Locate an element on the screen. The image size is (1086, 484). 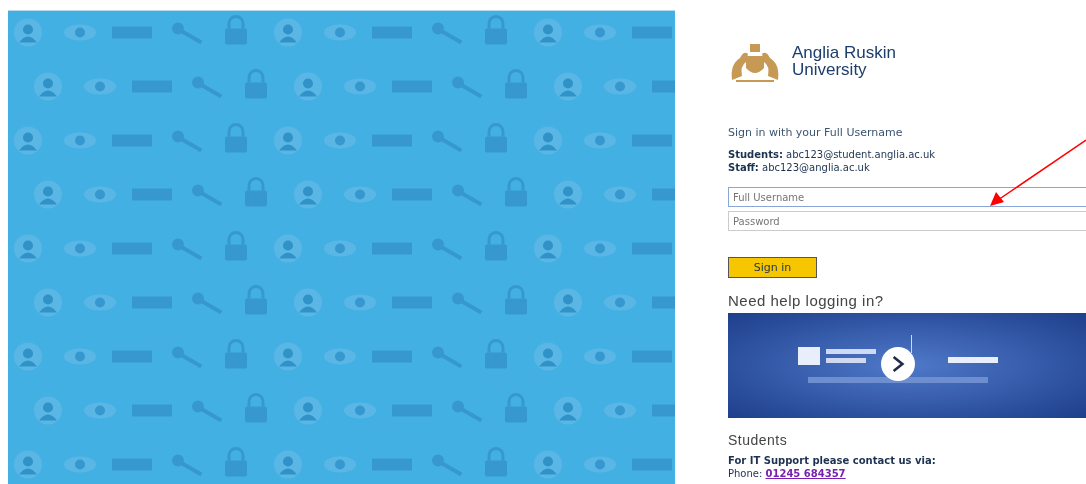
help-heading: Need help logging in? is located at coordinates (806, 300).